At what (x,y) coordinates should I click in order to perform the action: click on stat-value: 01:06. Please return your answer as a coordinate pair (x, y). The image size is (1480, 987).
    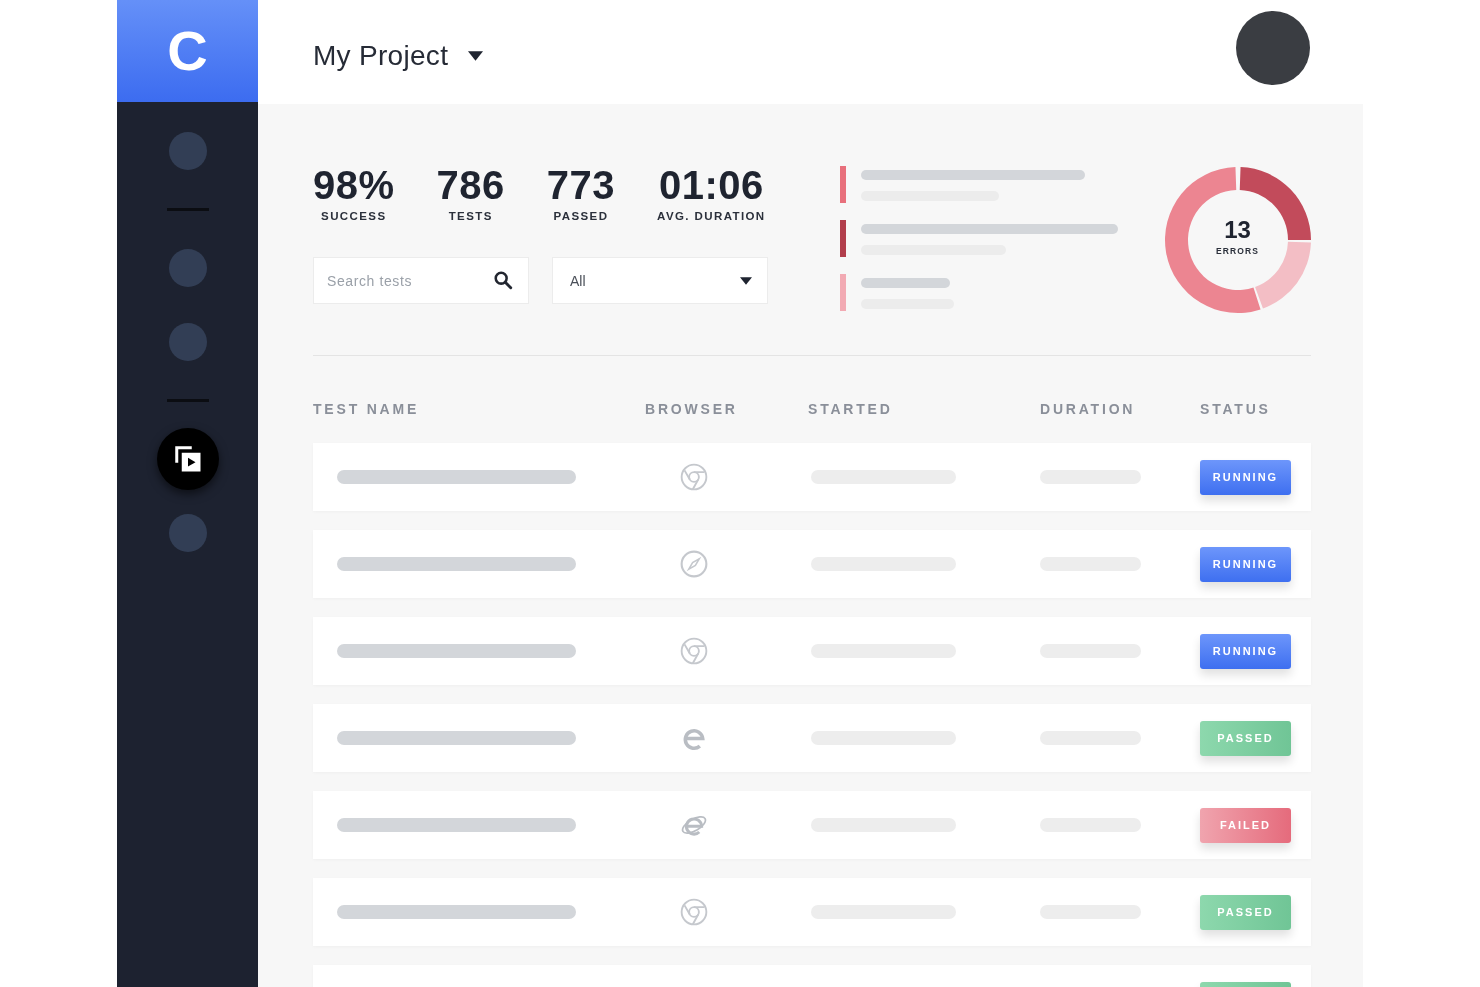
    Looking at the image, I should click on (711, 185).